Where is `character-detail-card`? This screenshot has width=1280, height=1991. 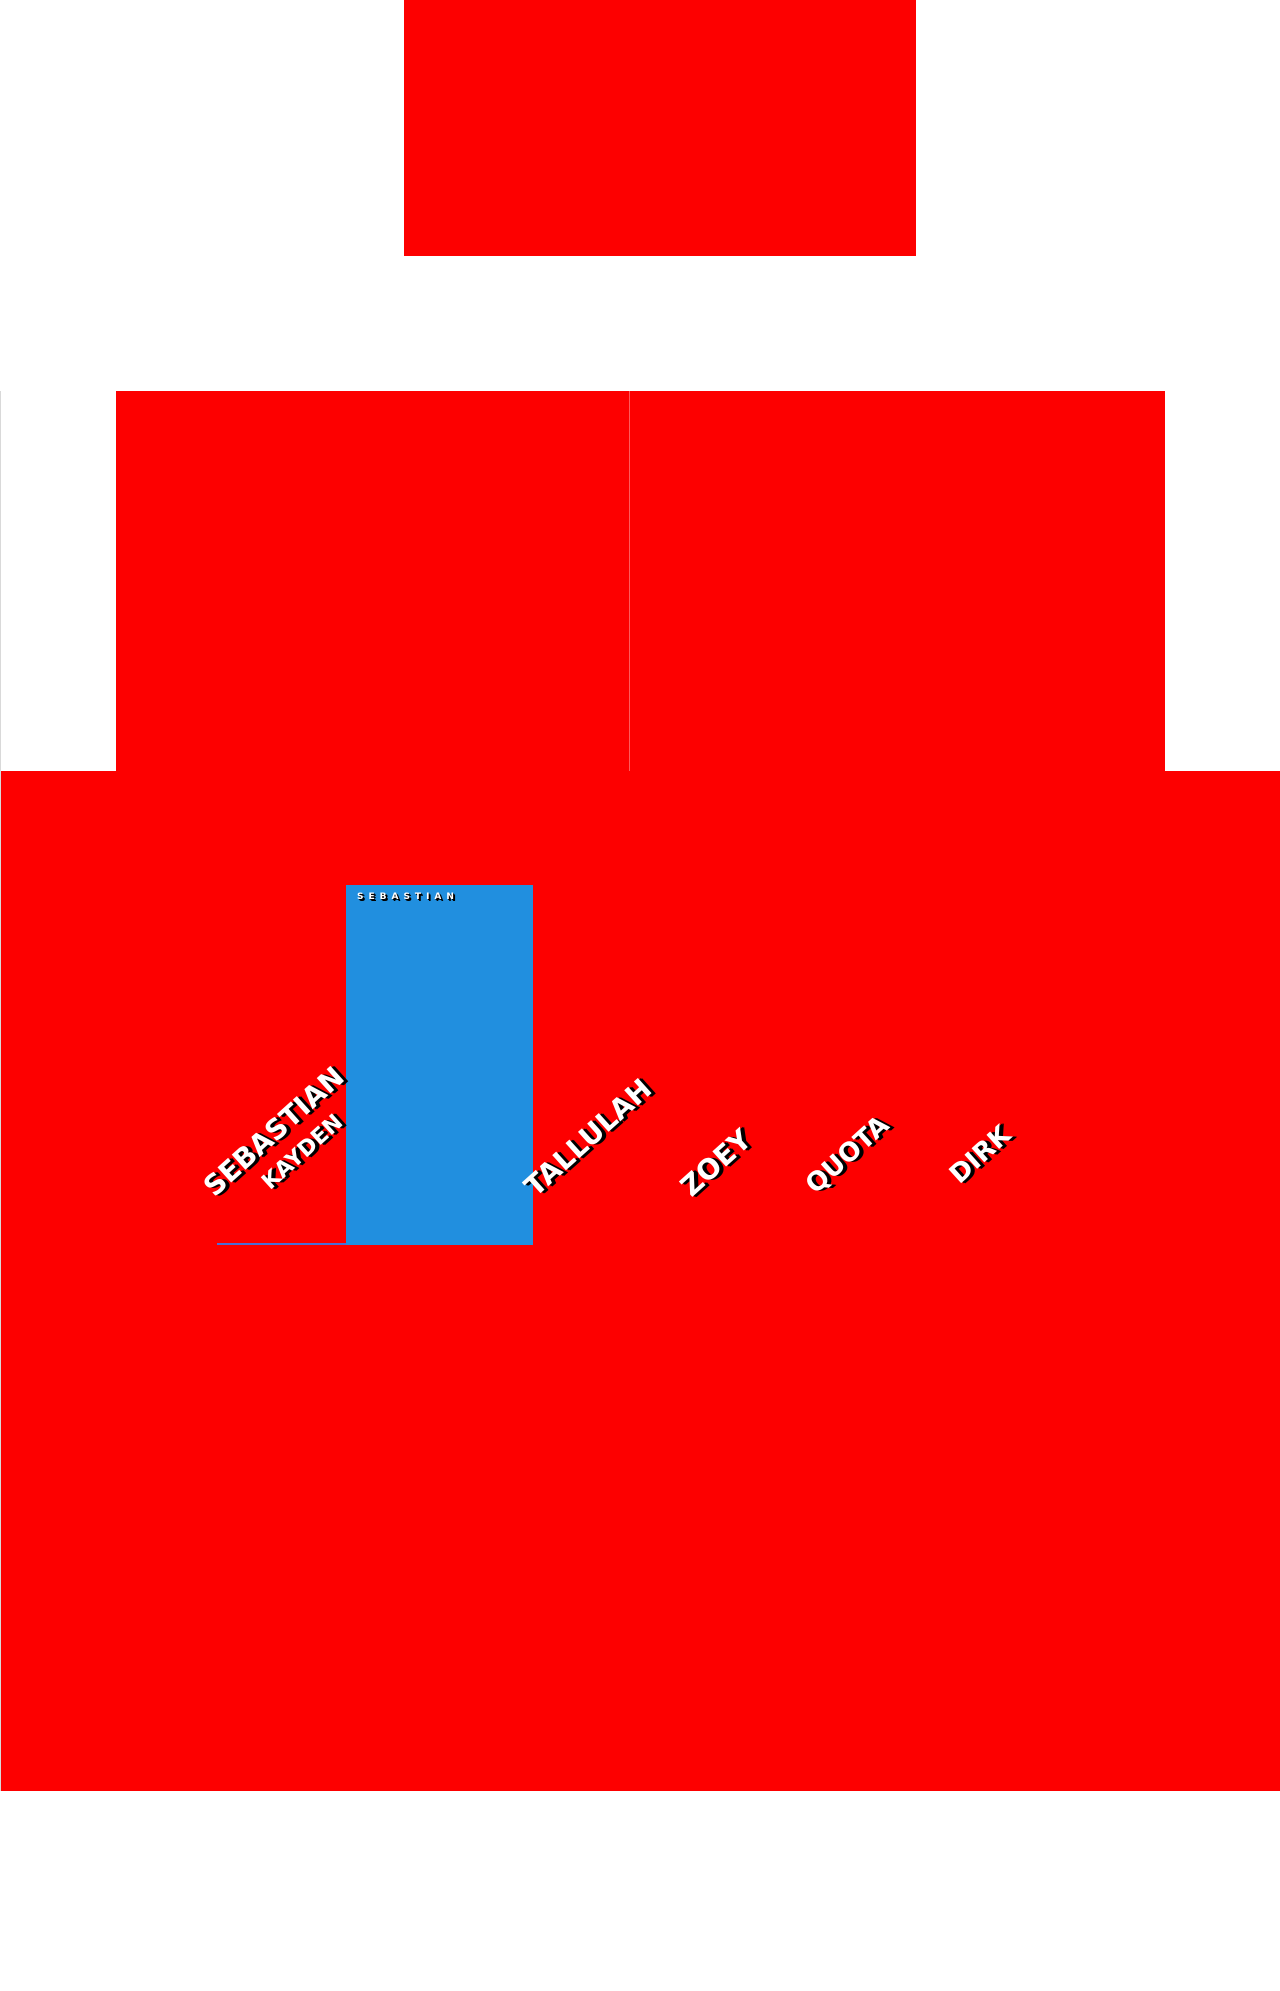 character-detail-card is located at coordinates (439, 1065).